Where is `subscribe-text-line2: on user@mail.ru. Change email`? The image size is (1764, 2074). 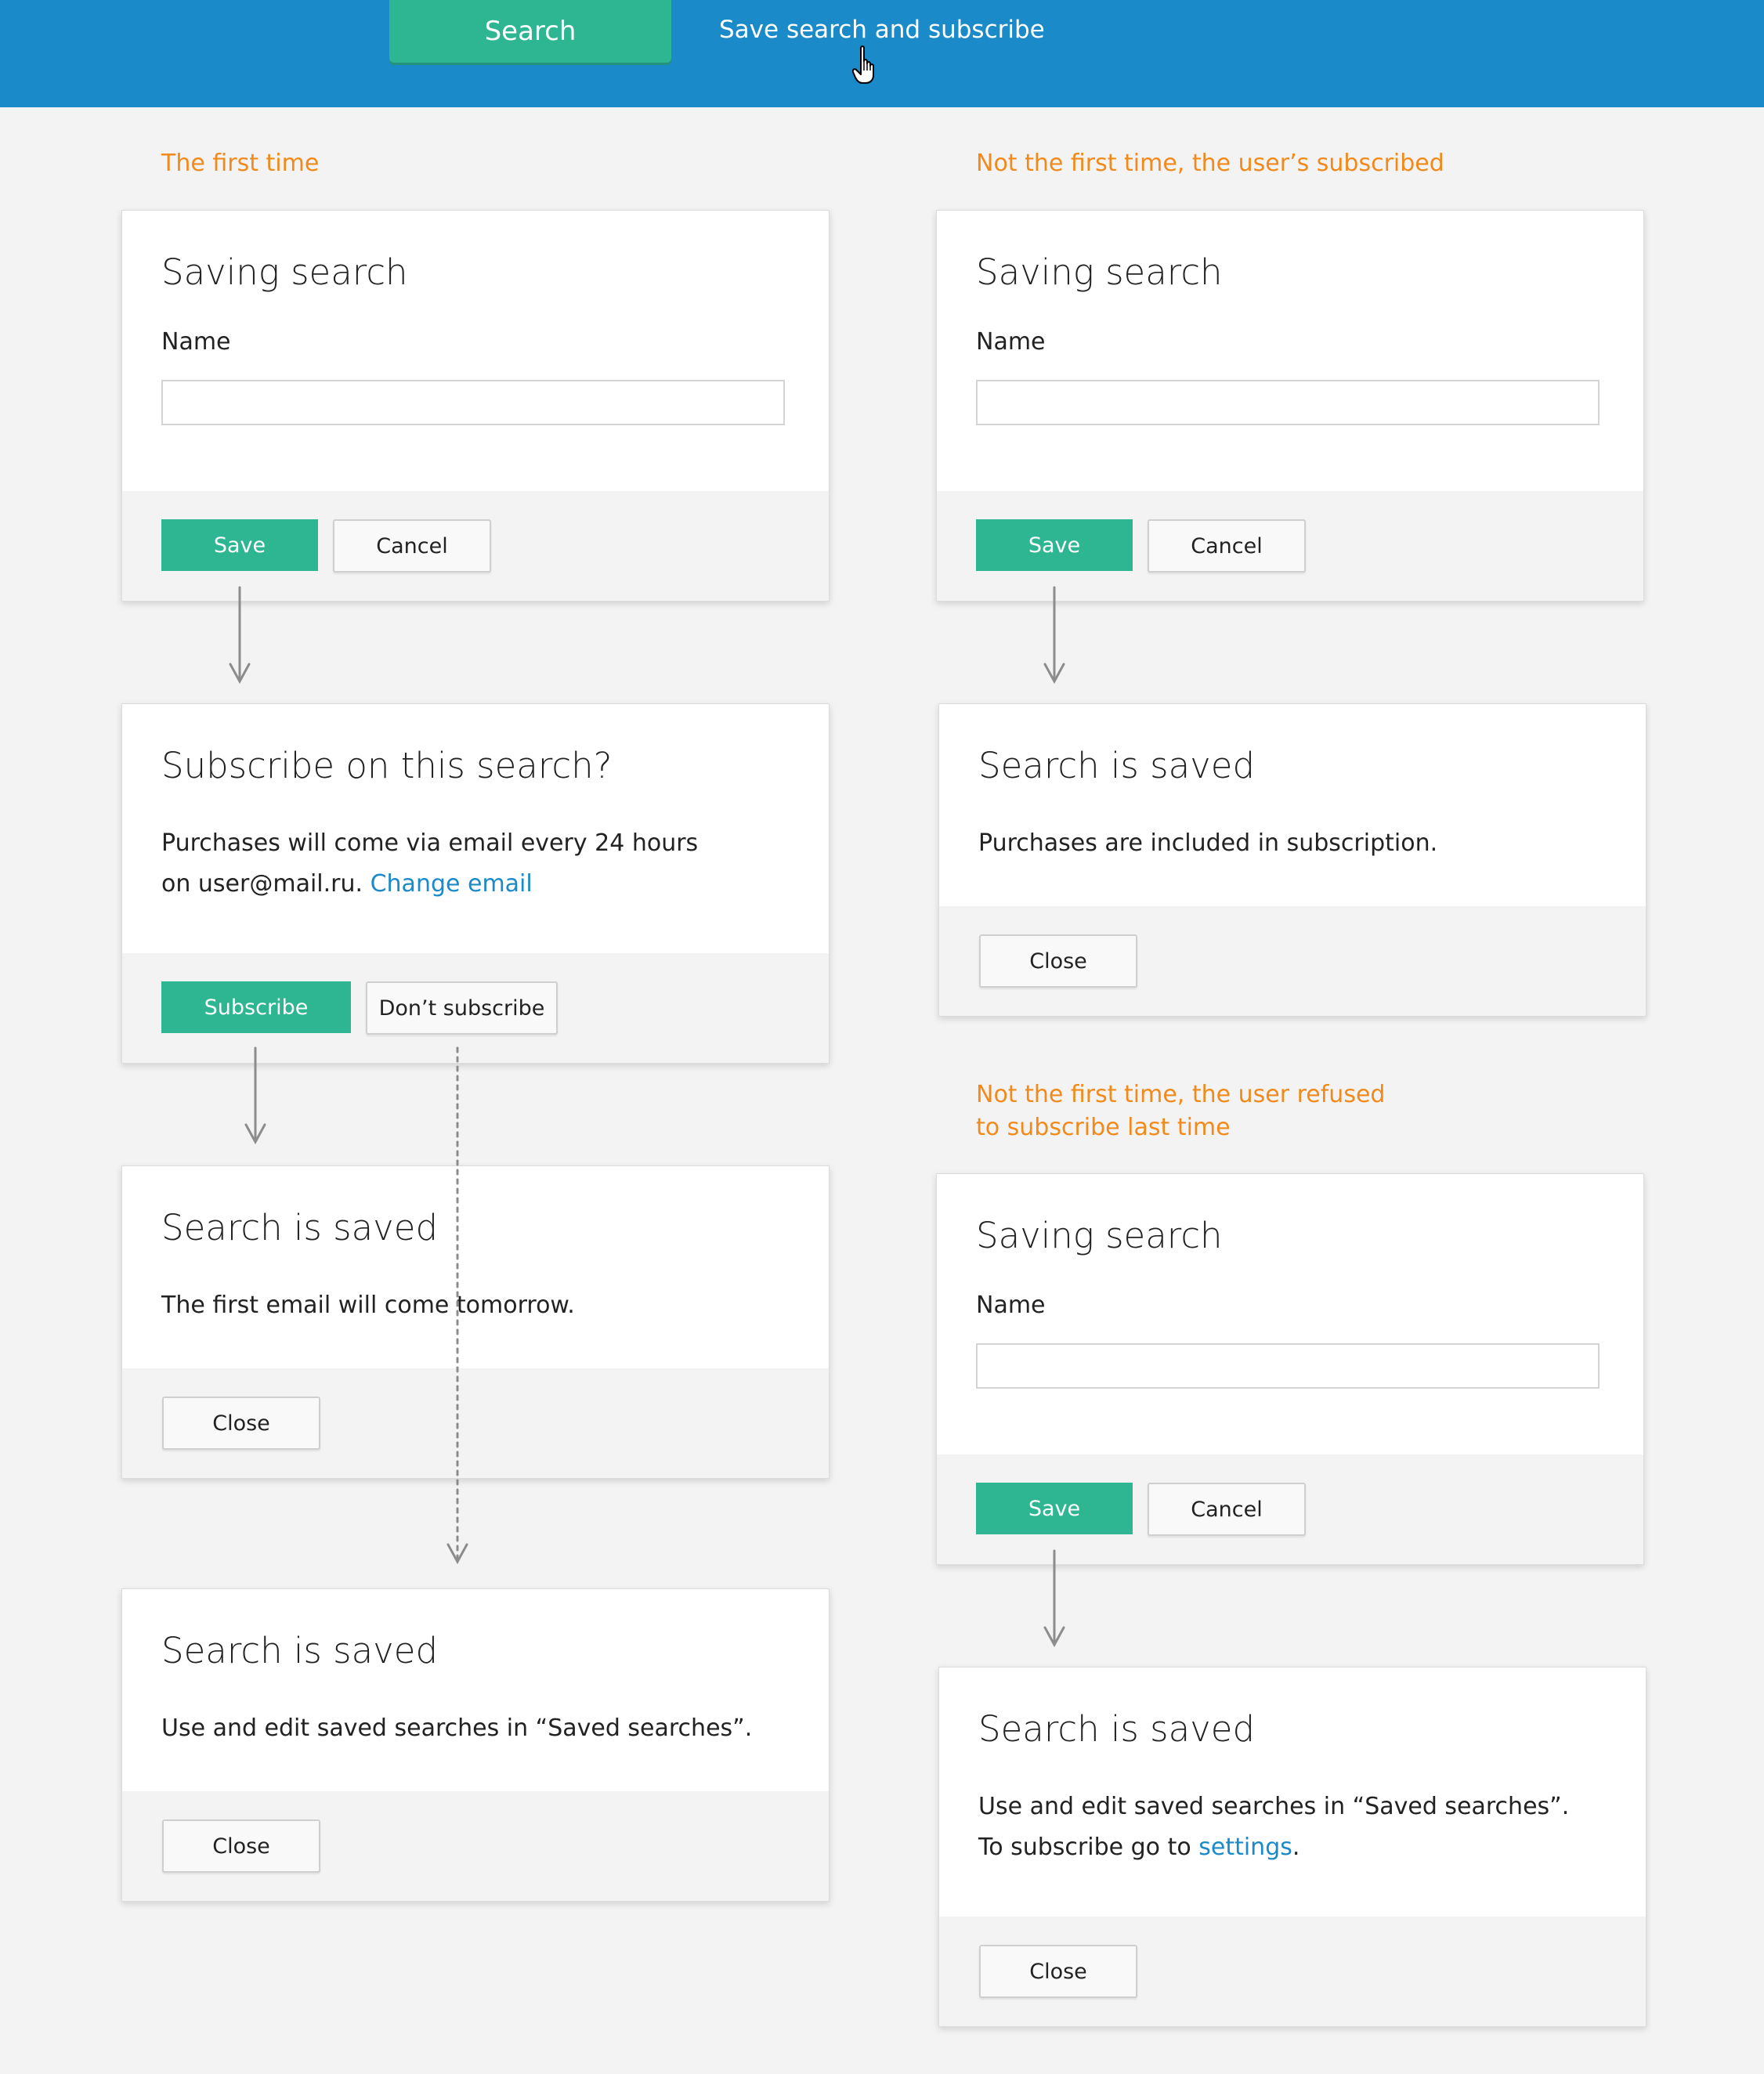
subscribe-text-line2: on user@mail.ru. Change email is located at coordinates (429, 884).